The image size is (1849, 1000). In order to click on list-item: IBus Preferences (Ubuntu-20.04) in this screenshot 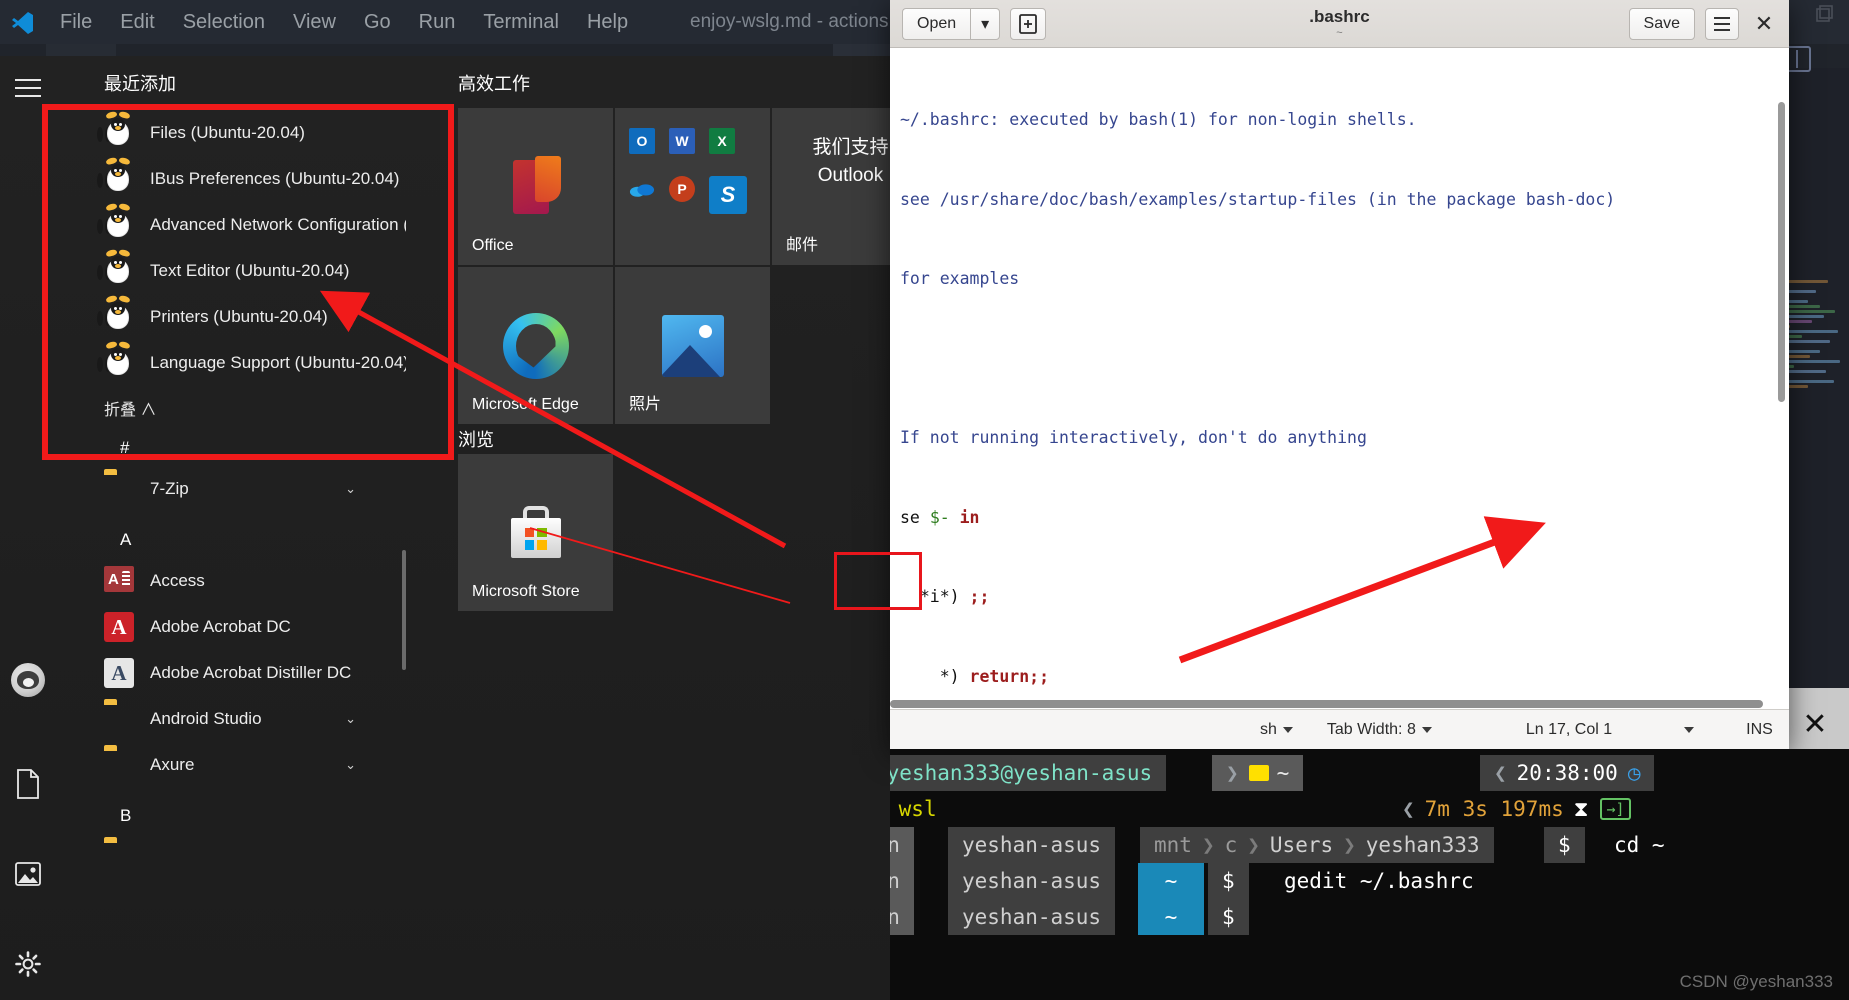, I will do `click(231, 179)`.